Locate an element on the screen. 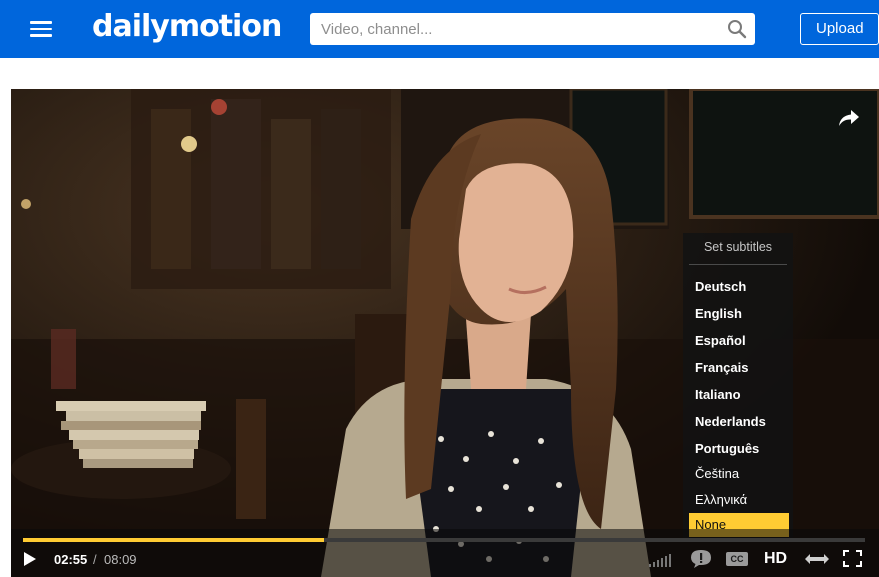  speech-bubble-icon is located at coordinates (701, 559).